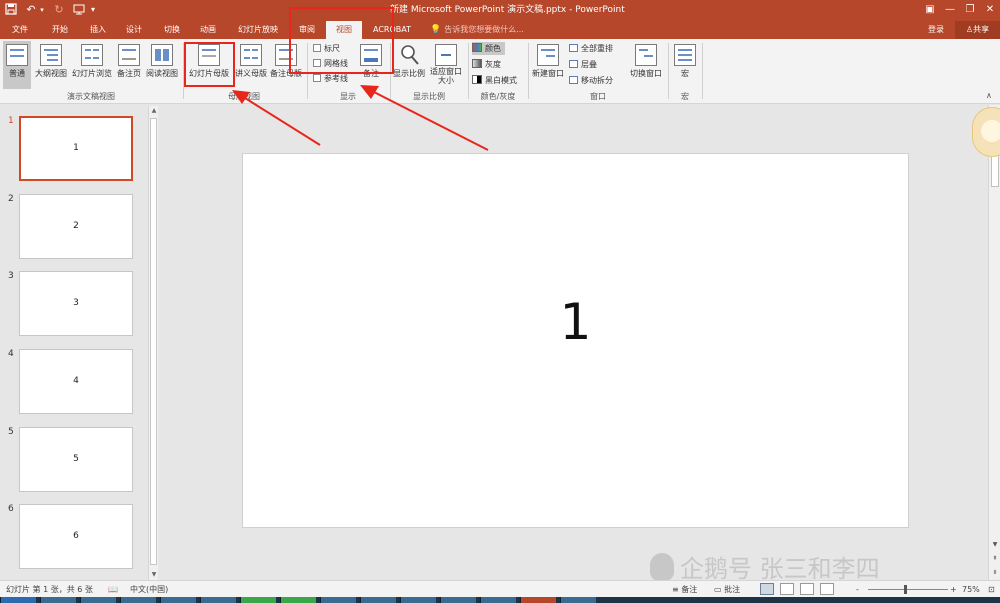  Describe the element at coordinates (446, 76) in the screenshot. I see `fit-to-window-label: 适应窗口大小` at that location.